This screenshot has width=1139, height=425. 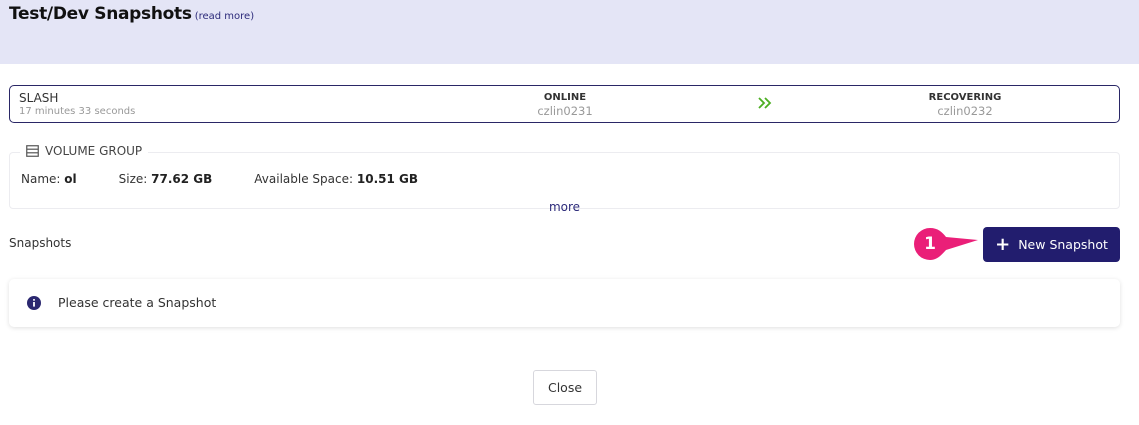 I want to click on empty-snapshots-notice: Please create a Snapshot, so click(x=564, y=303).